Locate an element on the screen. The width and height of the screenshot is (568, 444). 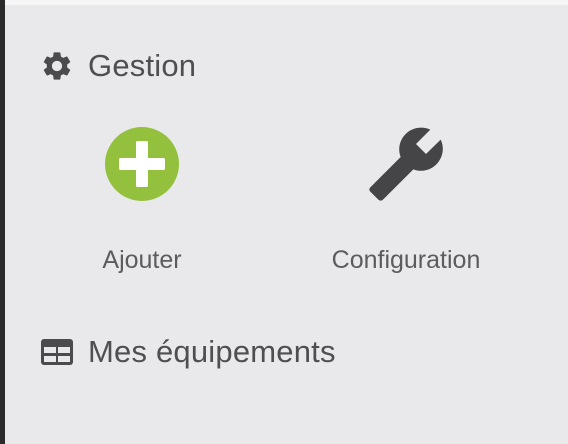
top-strip is located at coordinates (284, 2).